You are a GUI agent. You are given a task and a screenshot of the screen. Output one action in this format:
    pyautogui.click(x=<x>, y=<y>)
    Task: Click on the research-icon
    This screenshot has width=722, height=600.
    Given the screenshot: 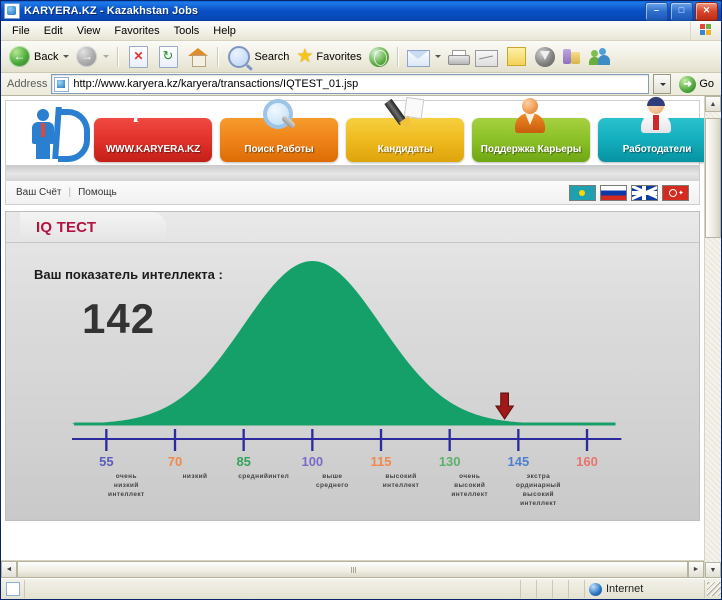 What is the action you would take?
    pyautogui.click(x=572, y=57)
    